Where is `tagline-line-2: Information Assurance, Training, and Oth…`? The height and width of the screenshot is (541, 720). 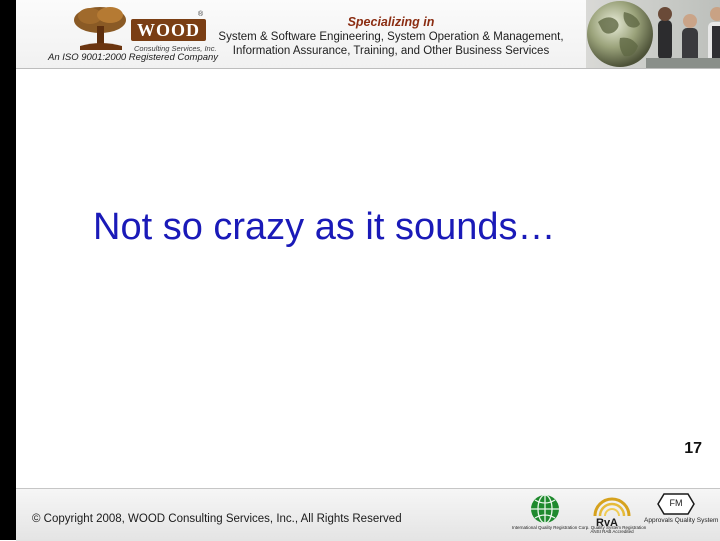 tagline-line-2: Information Assurance, Training, and Oth… is located at coordinates (391, 51).